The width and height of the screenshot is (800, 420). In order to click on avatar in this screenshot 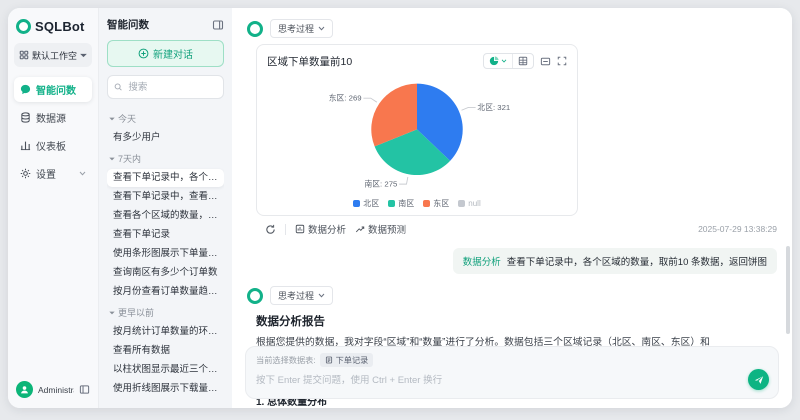, I will do `click(24, 389)`.